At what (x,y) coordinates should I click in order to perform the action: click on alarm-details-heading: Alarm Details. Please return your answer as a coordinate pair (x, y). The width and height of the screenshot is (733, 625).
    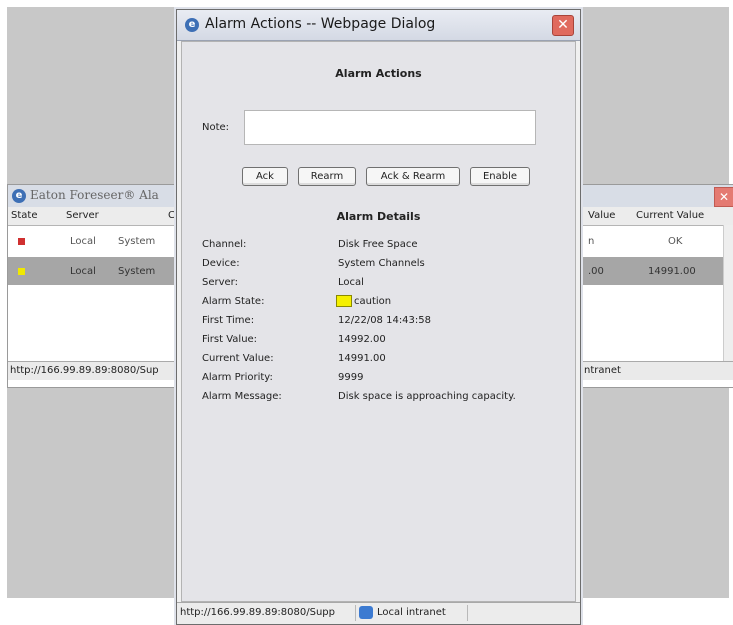
    Looking at the image, I should click on (378, 216).